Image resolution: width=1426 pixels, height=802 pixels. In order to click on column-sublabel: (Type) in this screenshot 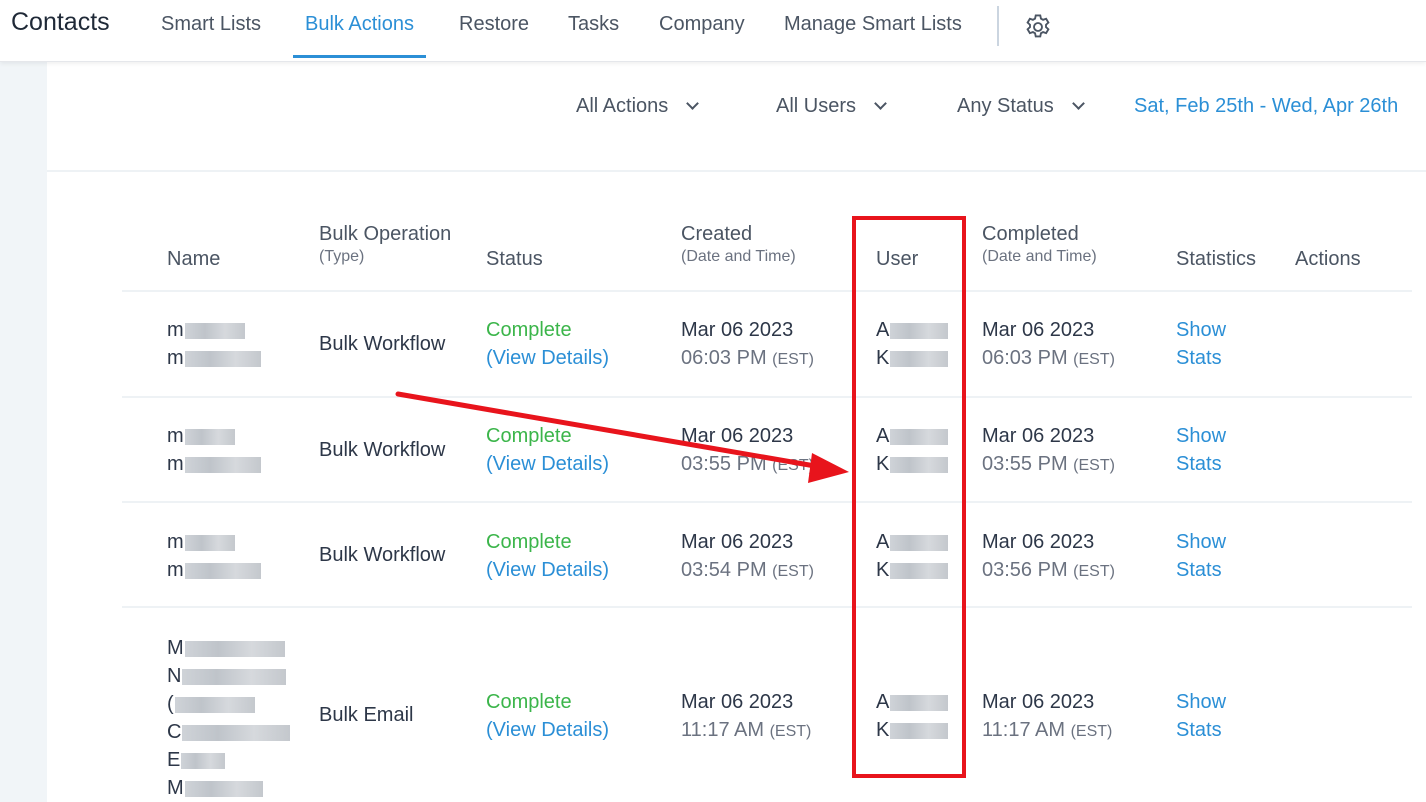, I will do `click(342, 256)`.